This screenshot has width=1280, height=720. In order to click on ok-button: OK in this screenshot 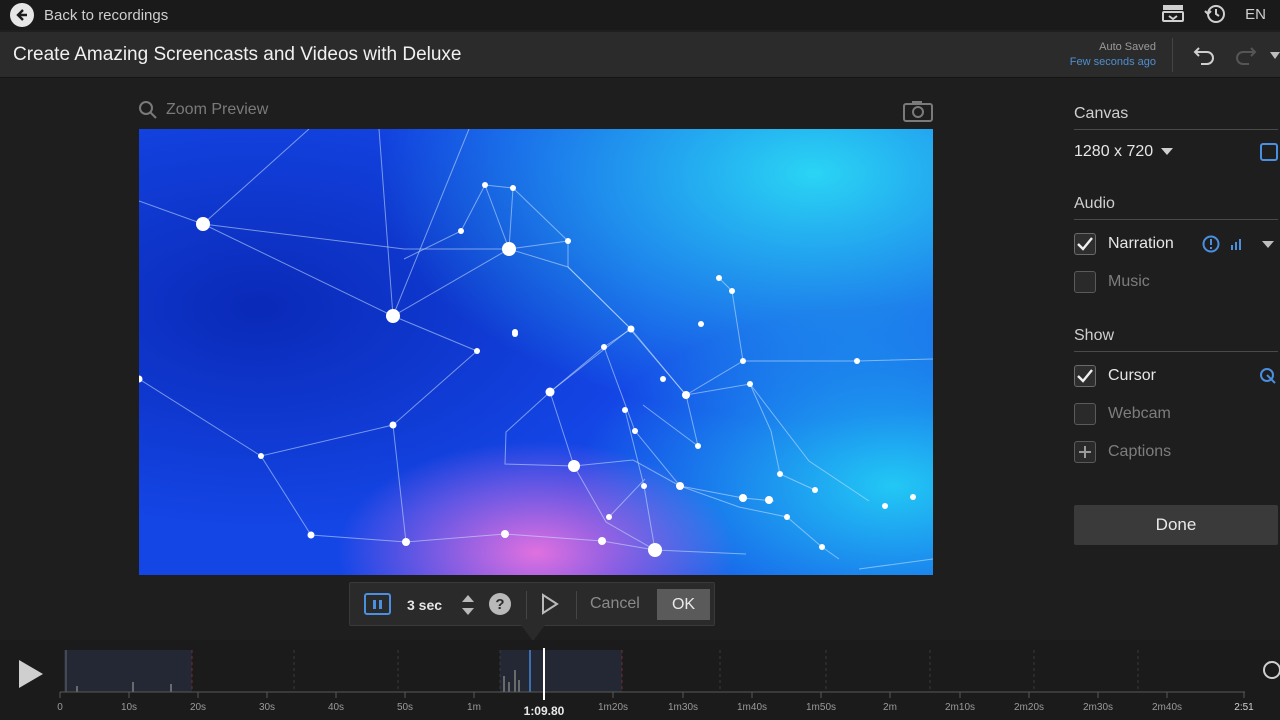, I will do `click(683, 604)`.